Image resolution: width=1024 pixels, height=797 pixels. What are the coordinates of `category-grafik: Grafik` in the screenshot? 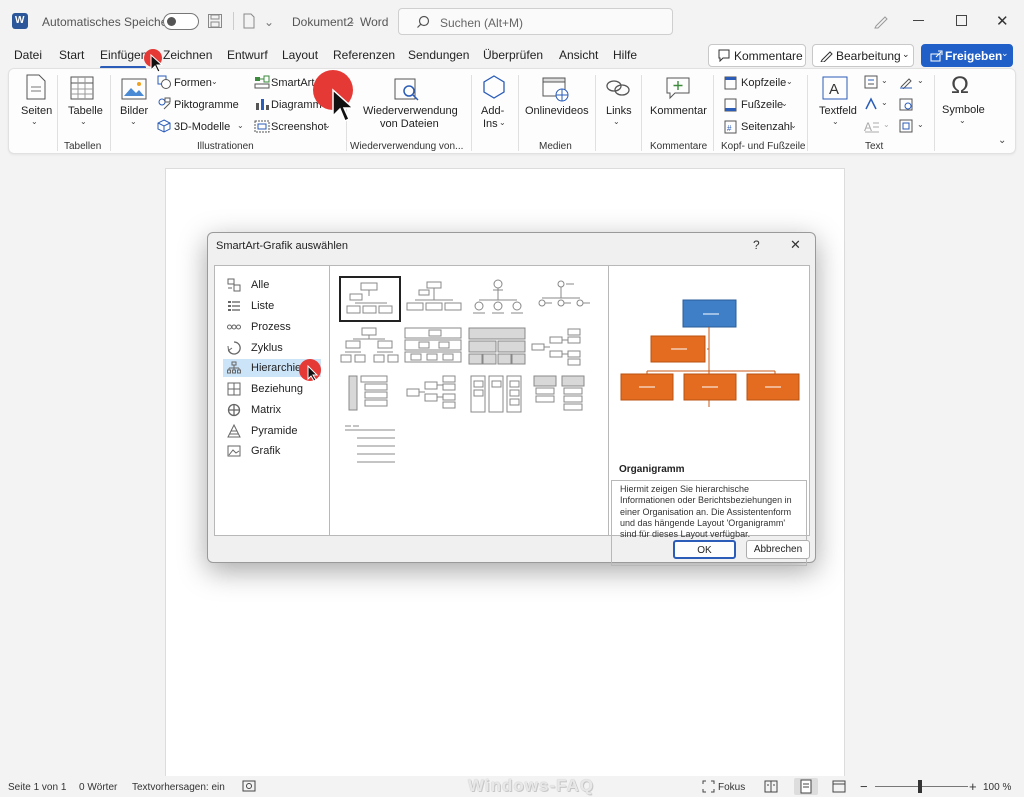 It's located at (272, 451).